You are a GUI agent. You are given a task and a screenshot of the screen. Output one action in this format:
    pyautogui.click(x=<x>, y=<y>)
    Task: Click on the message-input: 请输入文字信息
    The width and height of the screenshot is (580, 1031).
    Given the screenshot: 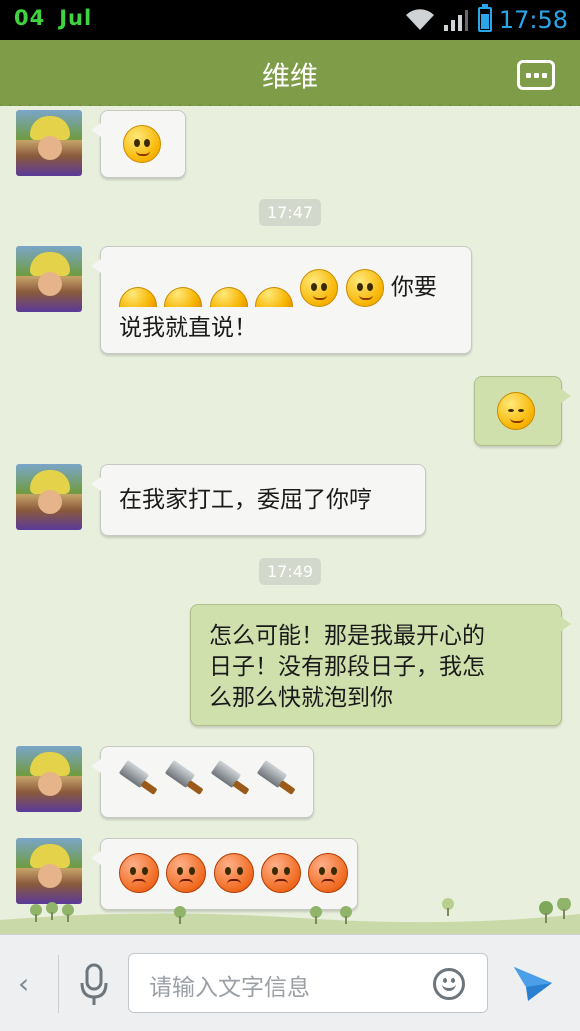 What is the action you would take?
    pyautogui.click(x=308, y=983)
    